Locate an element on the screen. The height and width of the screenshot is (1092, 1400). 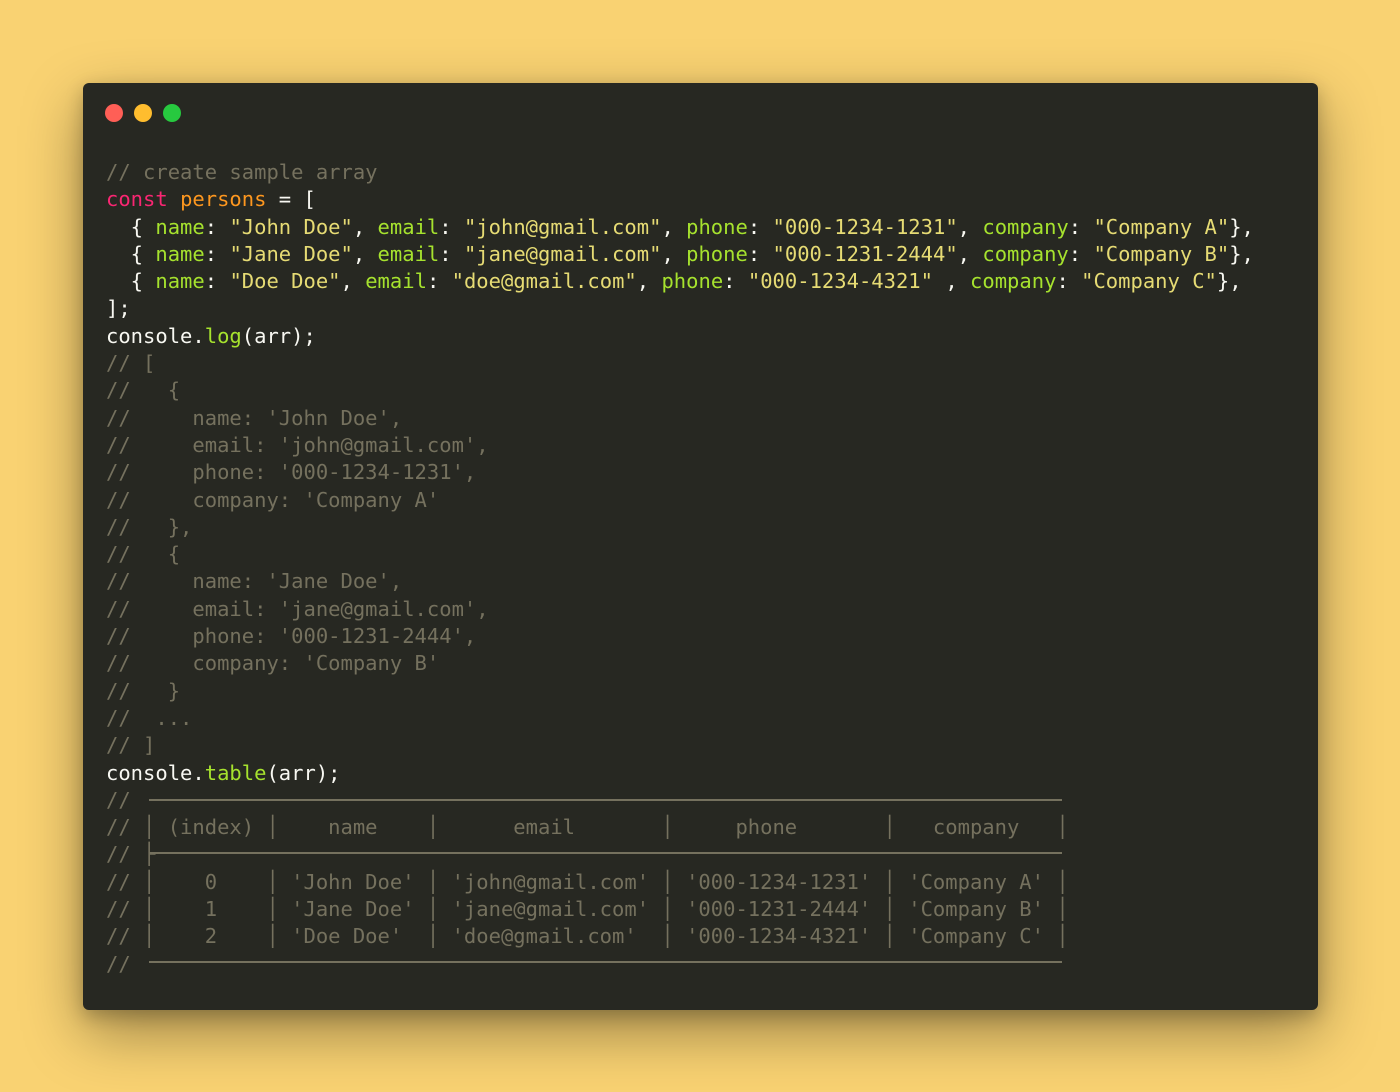
keyword-const: const is located at coordinates (137, 199).